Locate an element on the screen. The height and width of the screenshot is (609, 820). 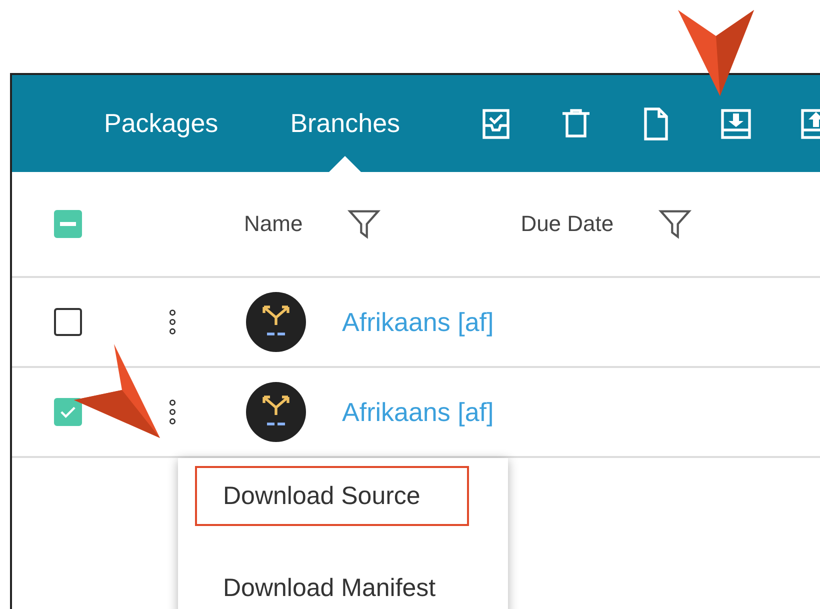
column-header: Name is located at coordinates (273, 224).